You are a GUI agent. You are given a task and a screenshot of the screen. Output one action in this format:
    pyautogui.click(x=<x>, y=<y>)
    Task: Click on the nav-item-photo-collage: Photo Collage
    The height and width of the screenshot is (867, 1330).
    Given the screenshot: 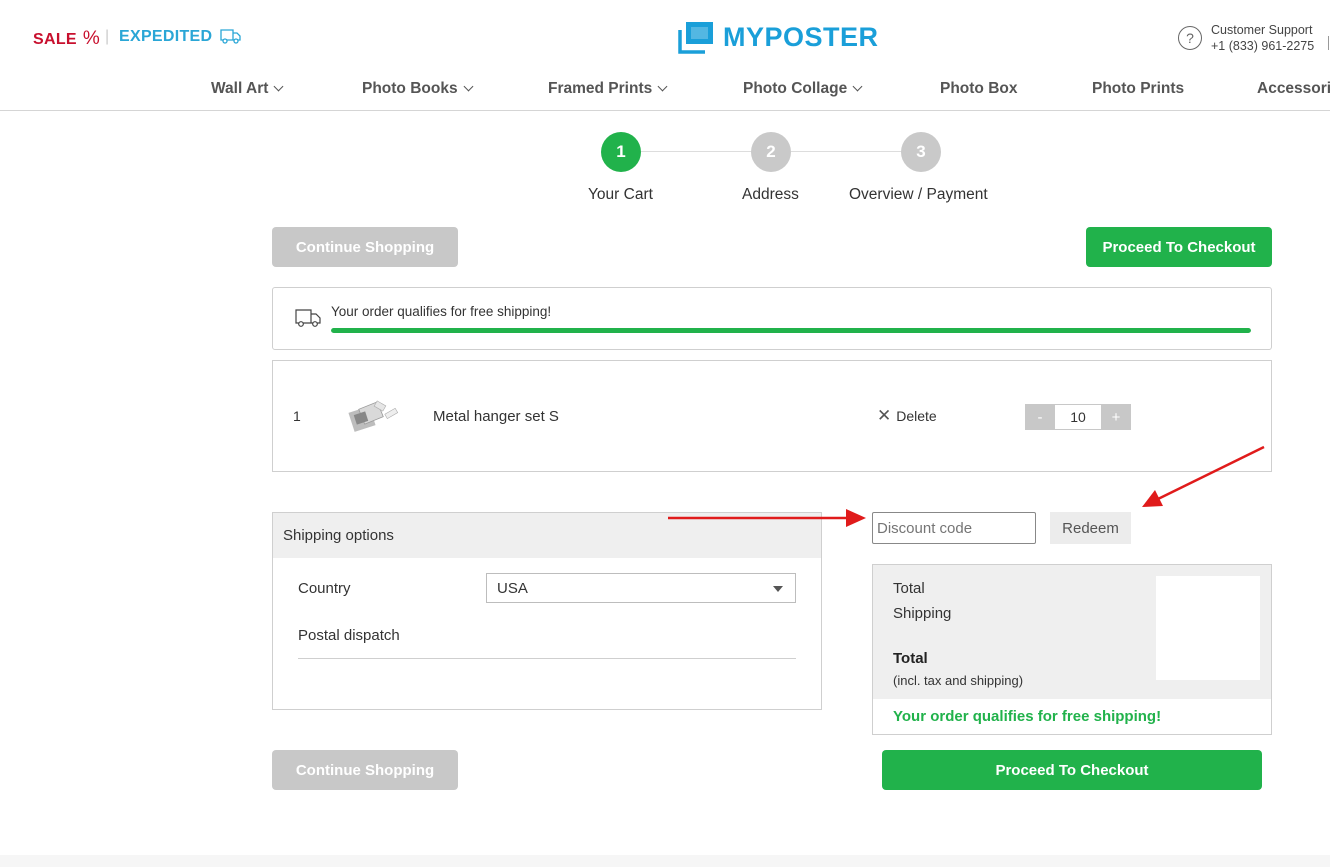 What is the action you would take?
    pyautogui.click(x=803, y=89)
    